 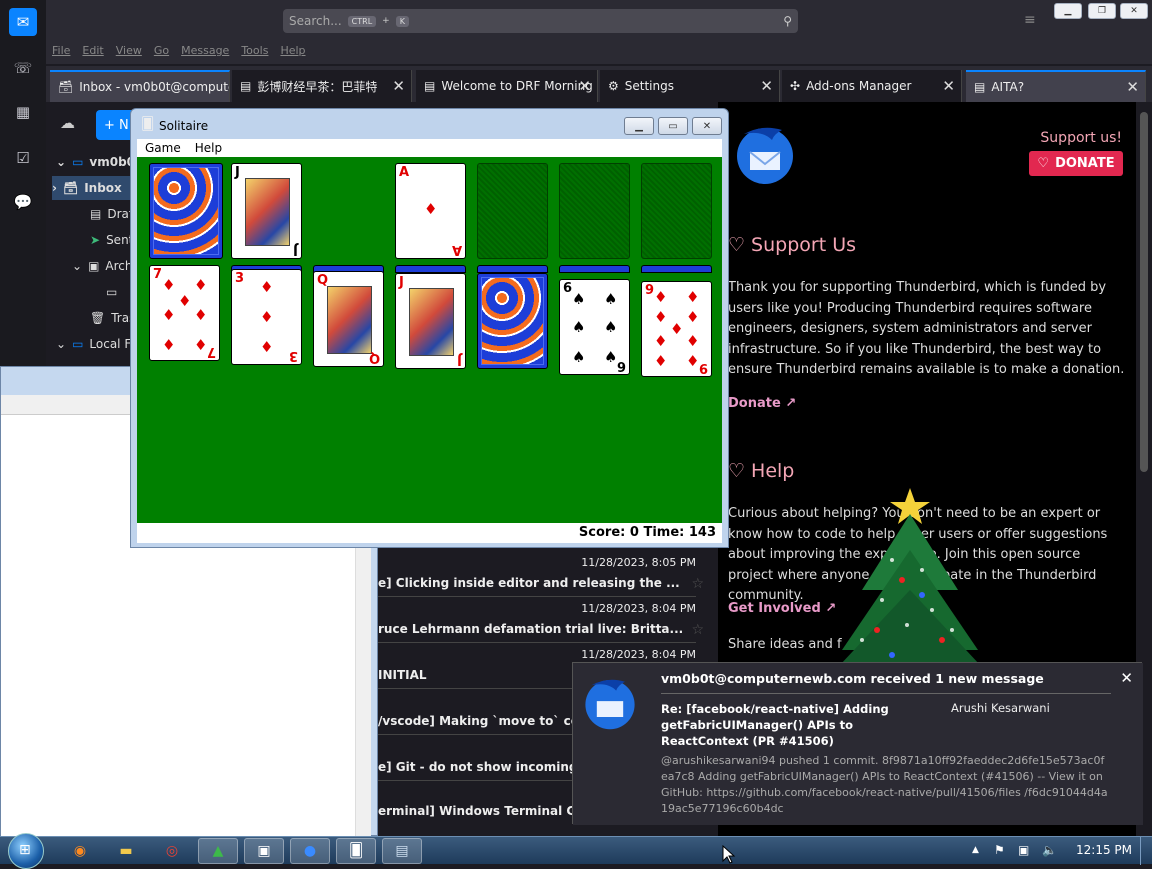 What do you see at coordinates (430, 269) in the screenshot?
I see `tableau-stack-edge` at bounding box center [430, 269].